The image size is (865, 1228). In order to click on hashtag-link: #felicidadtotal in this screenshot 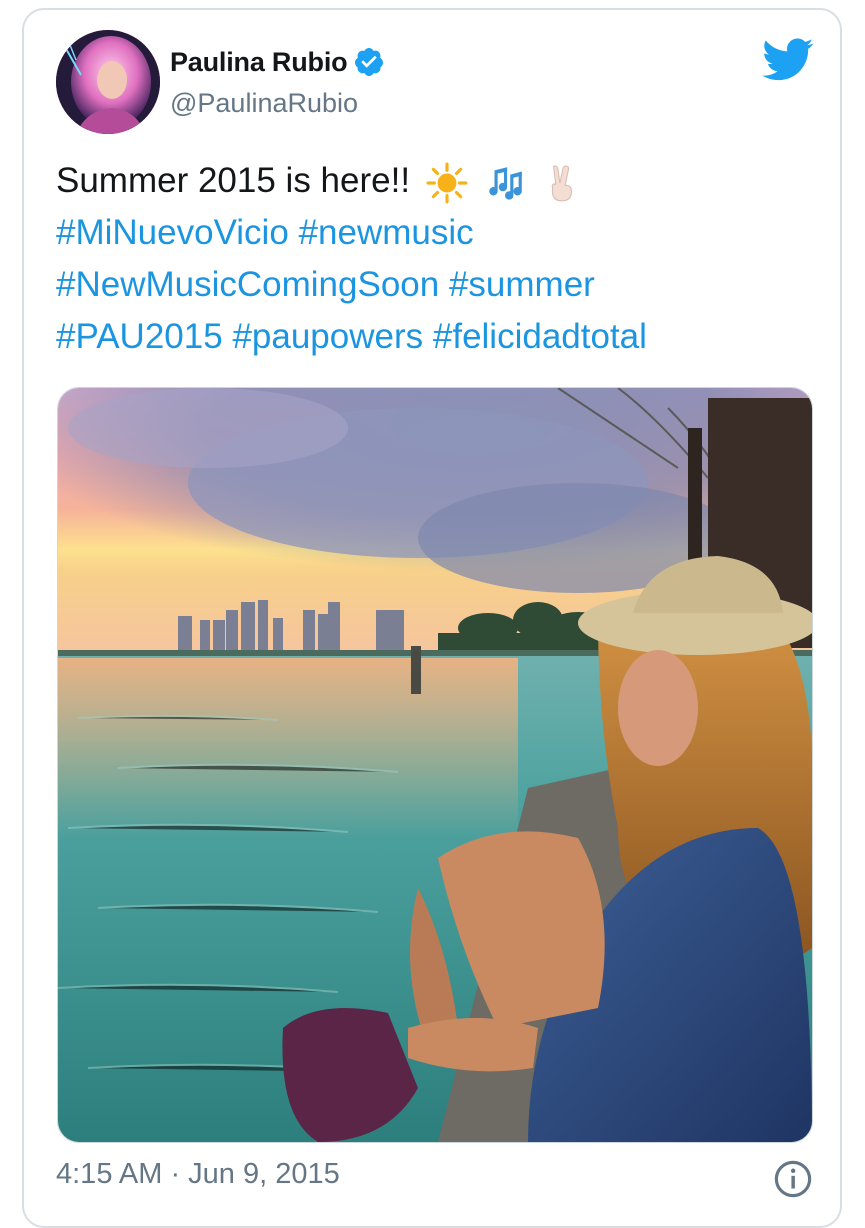, I will do `click(540, 336)`.